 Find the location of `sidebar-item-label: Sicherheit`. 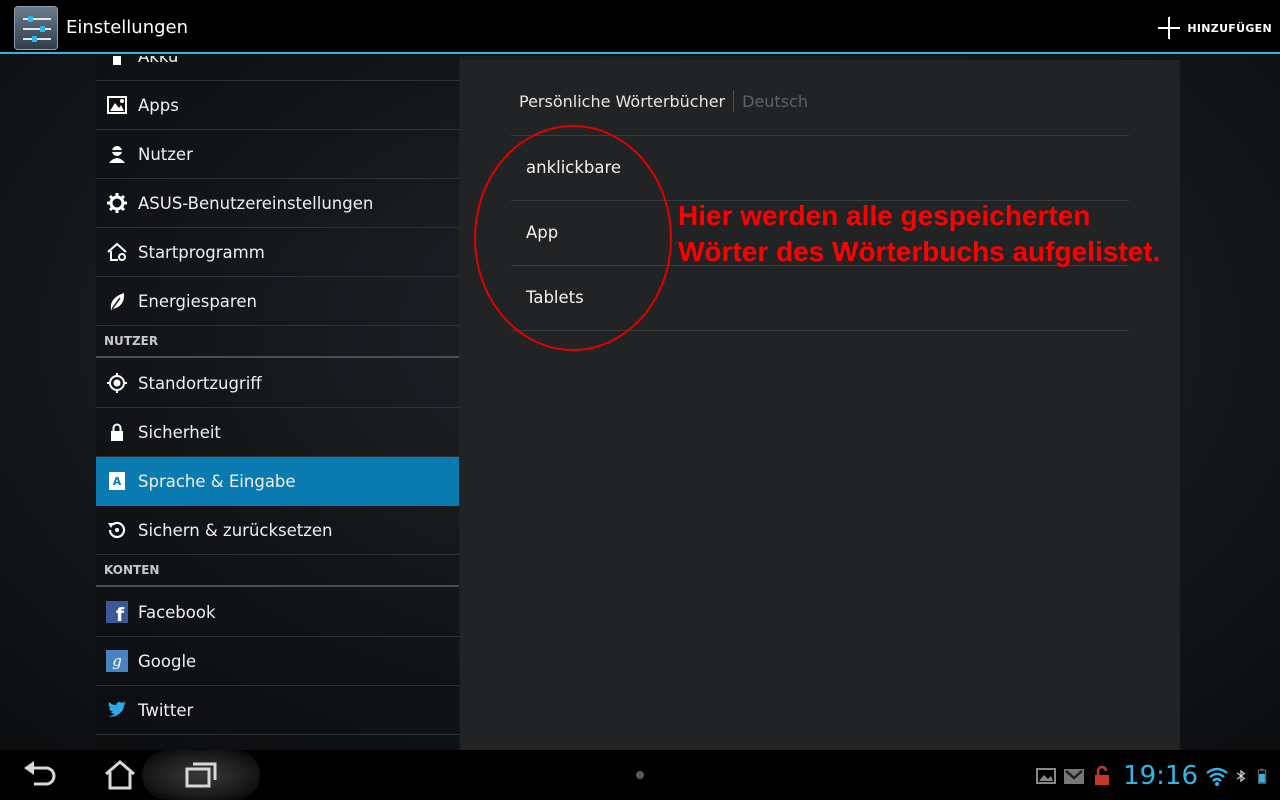

sidebar-item-label: Sicherheit is located at coordinates (179, 432).